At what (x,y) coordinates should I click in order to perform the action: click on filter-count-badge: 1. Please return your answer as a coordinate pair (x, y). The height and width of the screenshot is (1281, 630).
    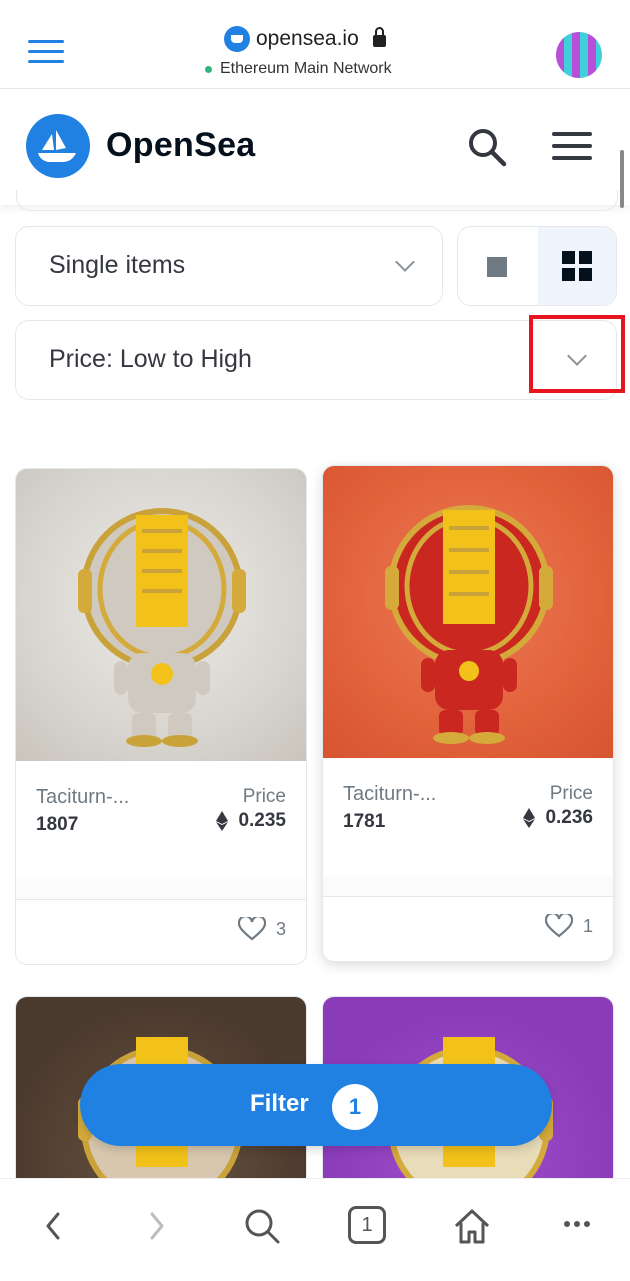
    Looking at the image, I should click on (355, 1107).